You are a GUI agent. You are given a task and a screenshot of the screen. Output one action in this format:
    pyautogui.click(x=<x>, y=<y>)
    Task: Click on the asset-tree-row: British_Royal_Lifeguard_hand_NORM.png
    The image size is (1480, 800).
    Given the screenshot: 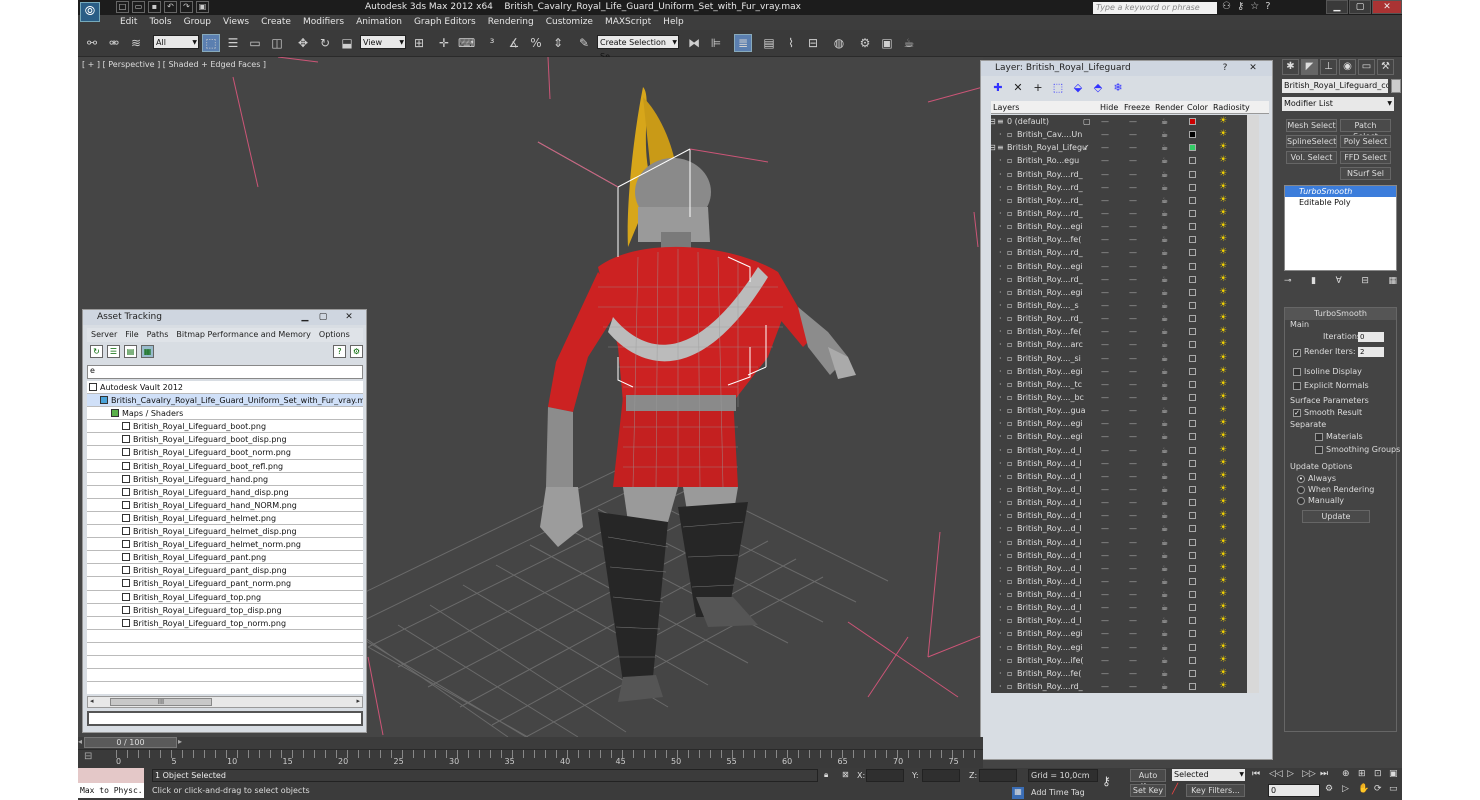 What is the action you would take?
    pyautogui.click(x=225, y=505)
    